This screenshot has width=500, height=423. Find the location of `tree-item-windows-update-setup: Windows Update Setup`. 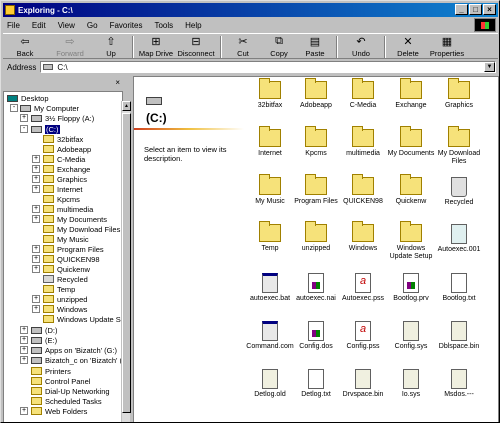

tree-item-windows-update-setup: Windows Update Setup is located at coordinates (82, 319).